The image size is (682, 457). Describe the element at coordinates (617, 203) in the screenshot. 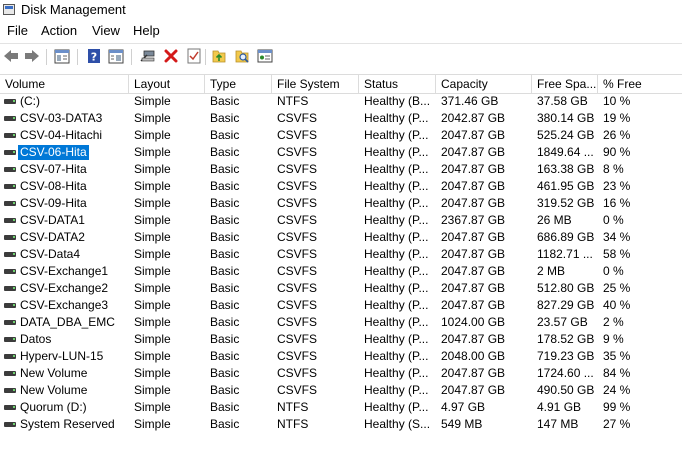

I see `percent-free-cell: 16 %` at that location.